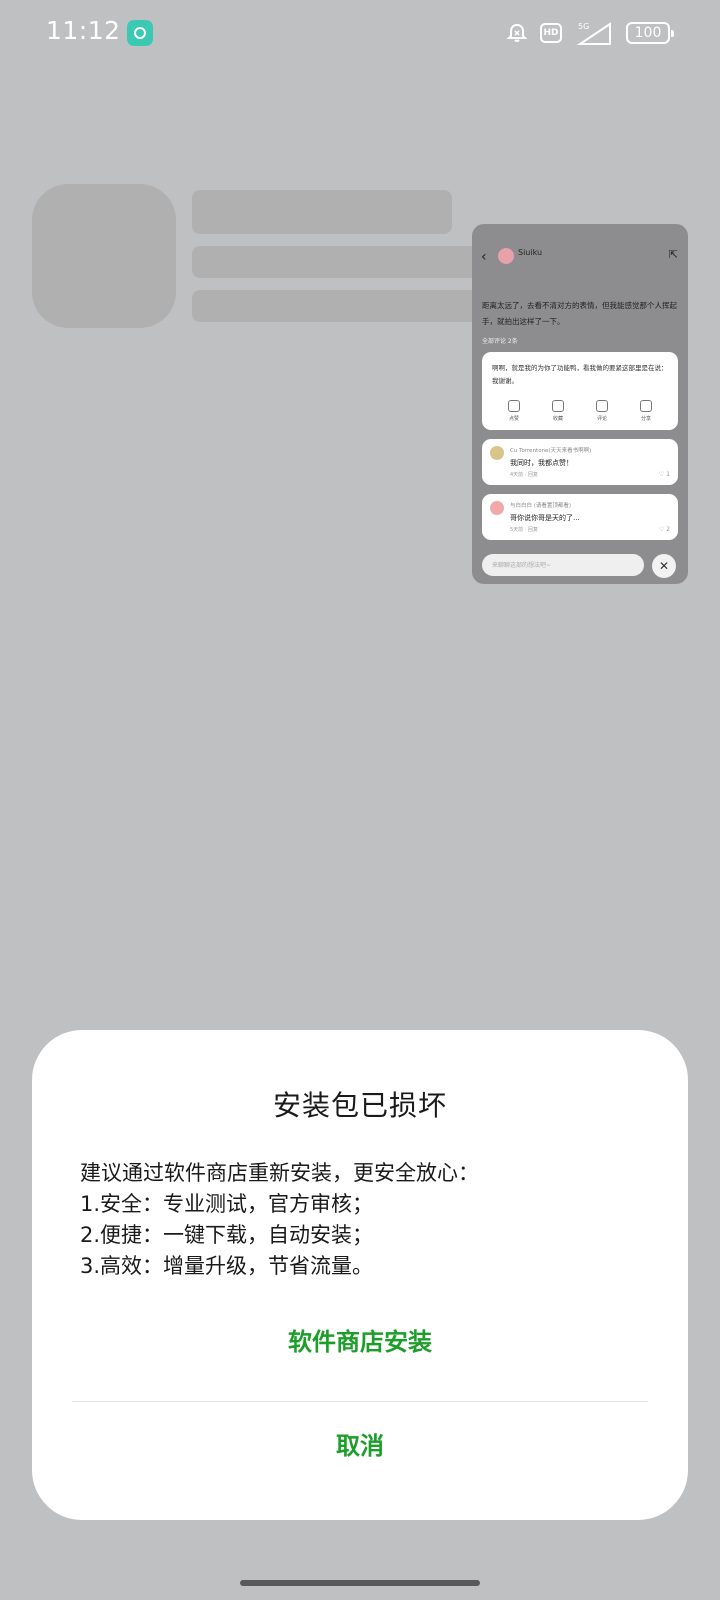 This screenshot has height=1600, width=720. I want to click on status-icons: HD 5G 100, so click(590, 33).